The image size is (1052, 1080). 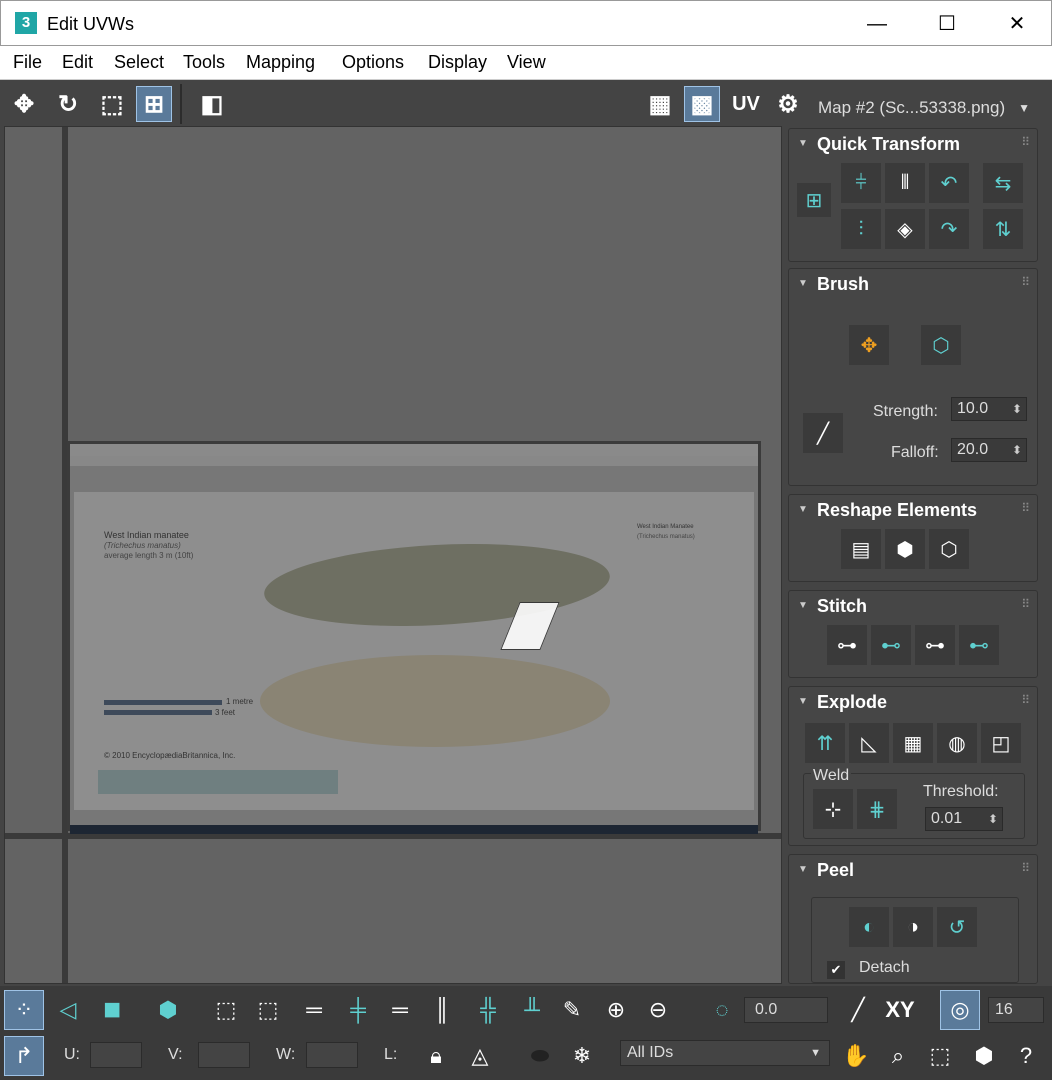 What do you see at coordinates (905, 549) in the screenshot?
I see `relax-icon: ⬢` at bounding box center [905, 549].